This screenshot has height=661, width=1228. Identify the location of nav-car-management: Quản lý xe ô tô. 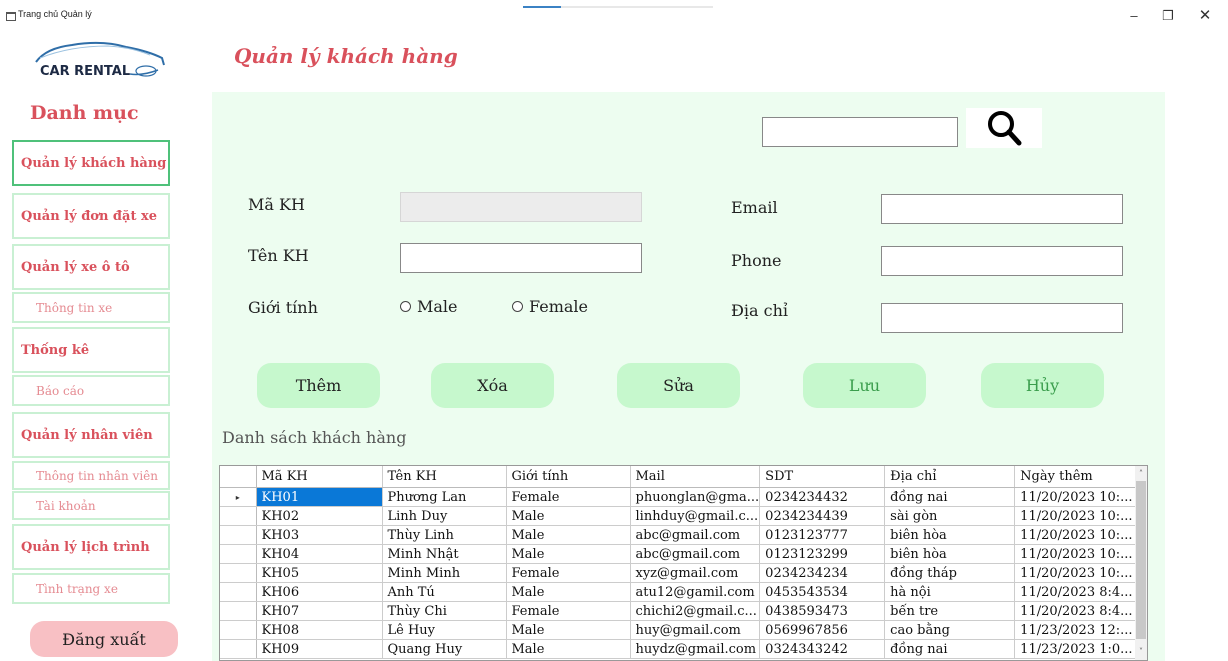
(91, 267).